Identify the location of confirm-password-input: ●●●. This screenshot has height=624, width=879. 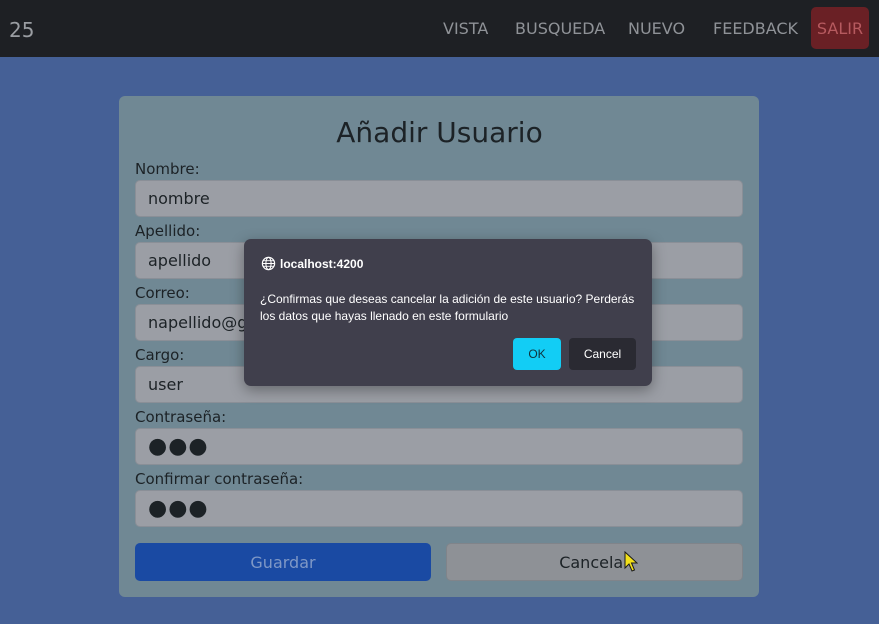
(439, 508).